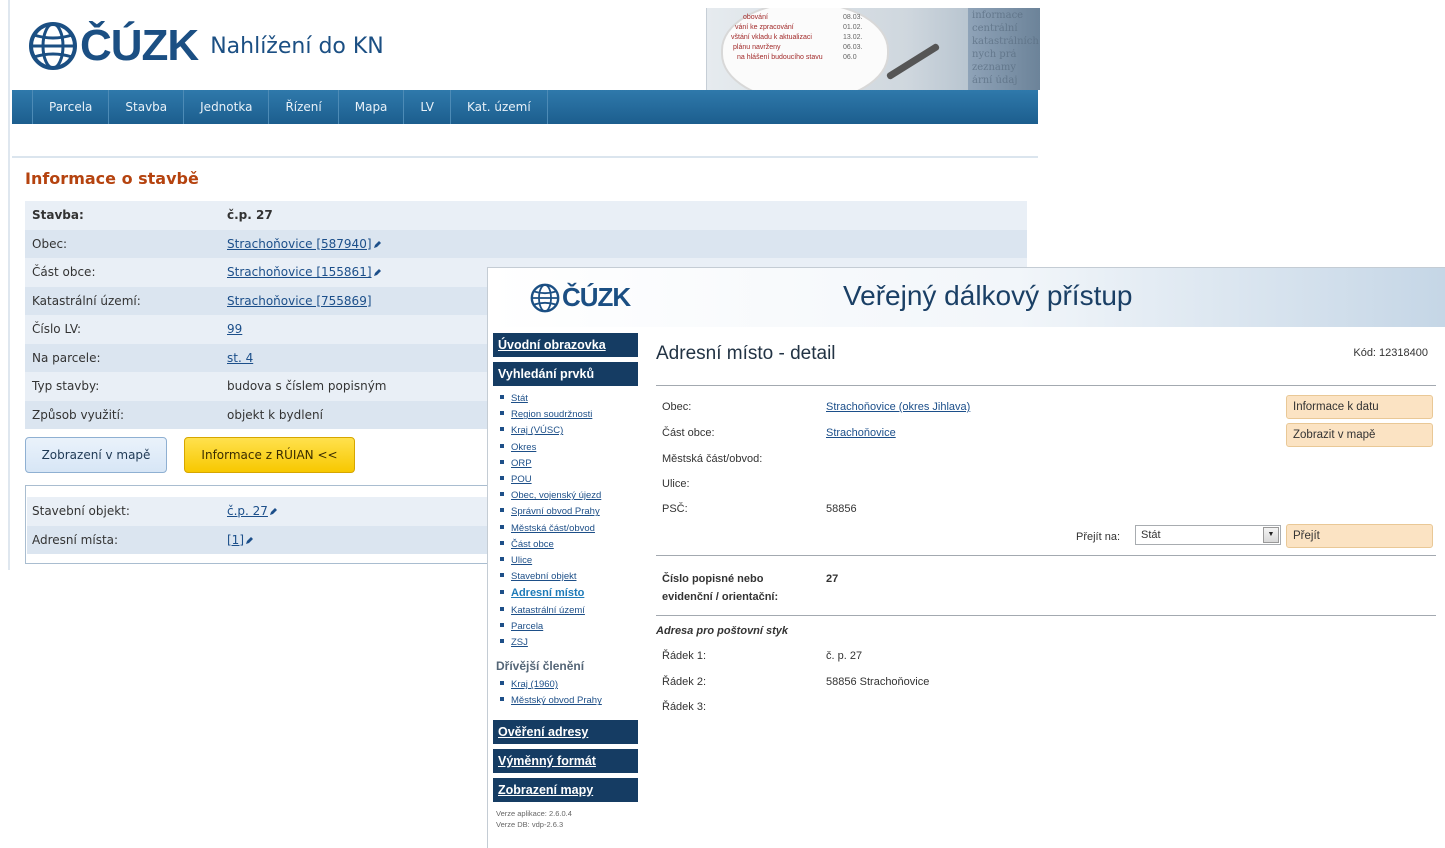 This screenshot has height=848, width=1445. I want to click on row1-value: č. p. 27, so click(844, 656).